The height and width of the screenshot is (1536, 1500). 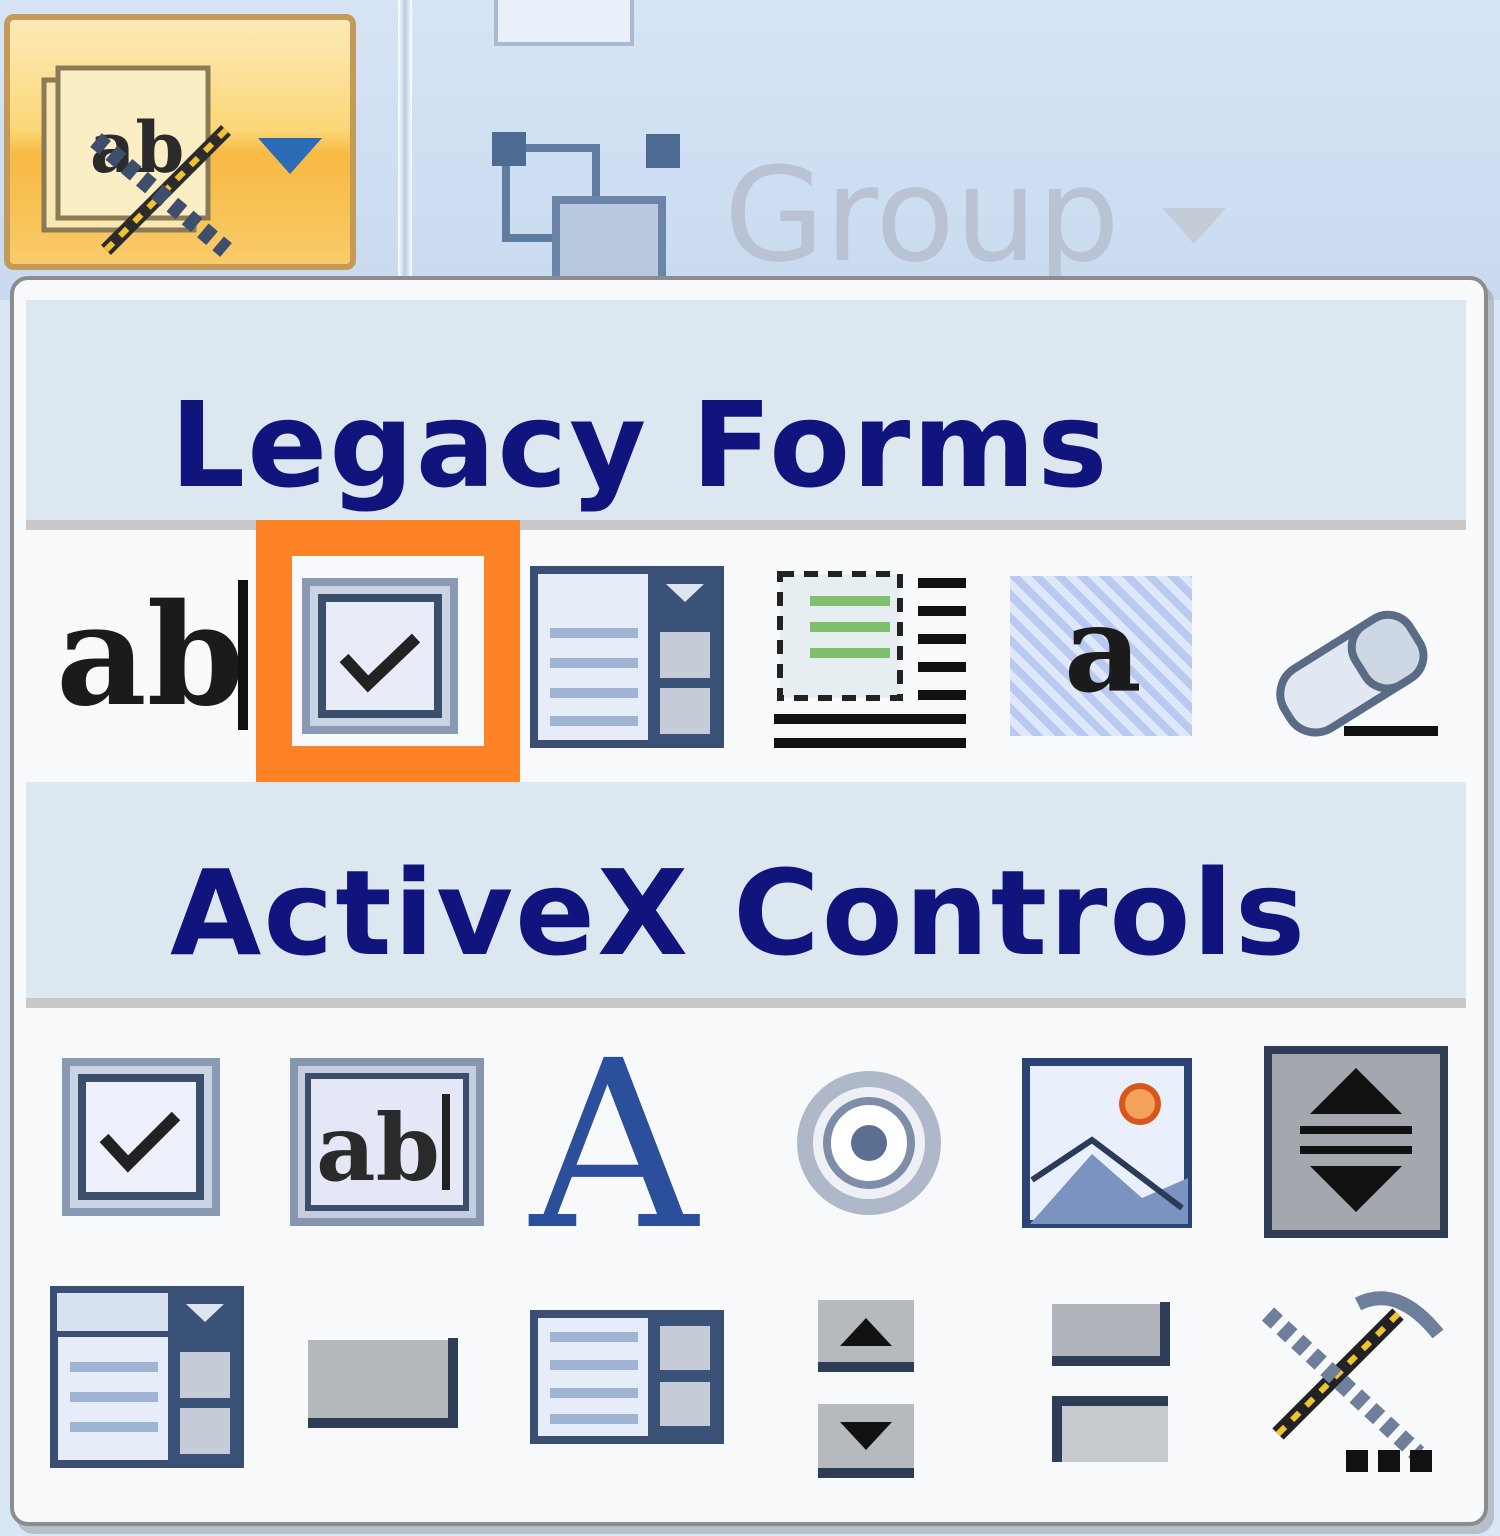 I want to click on activex-list-box-icon, so click(x=627, y=1377).